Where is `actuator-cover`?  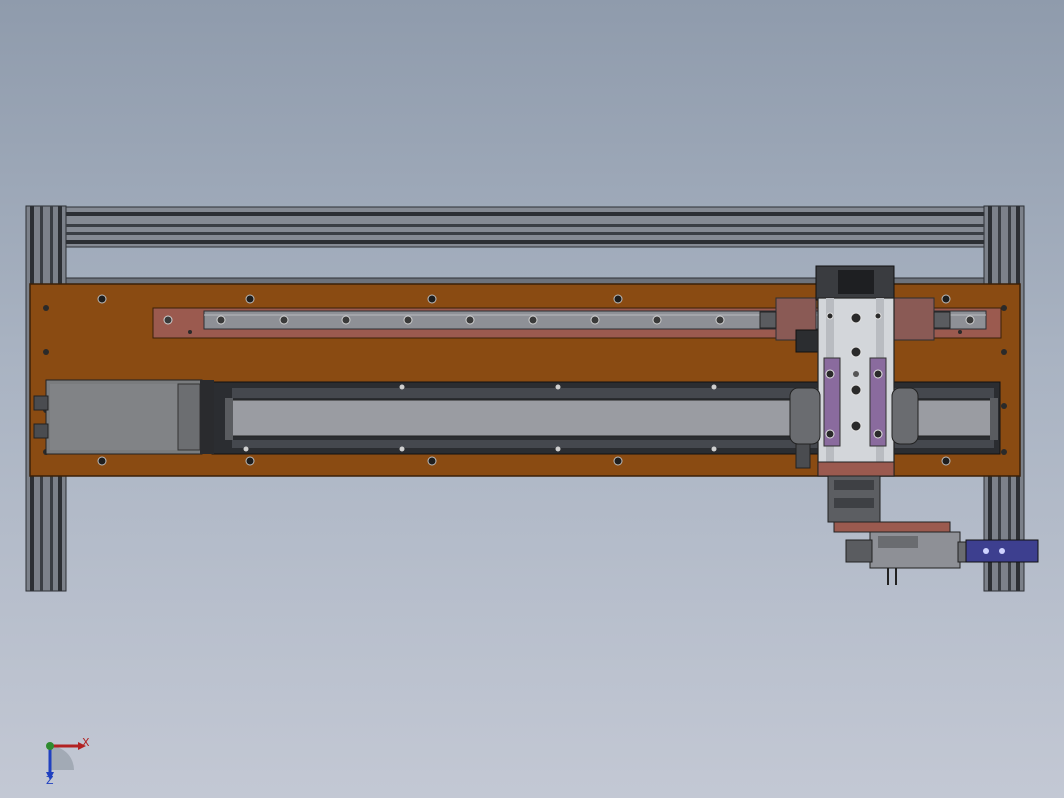 actuator-cover is located at coordinates (517, 418).